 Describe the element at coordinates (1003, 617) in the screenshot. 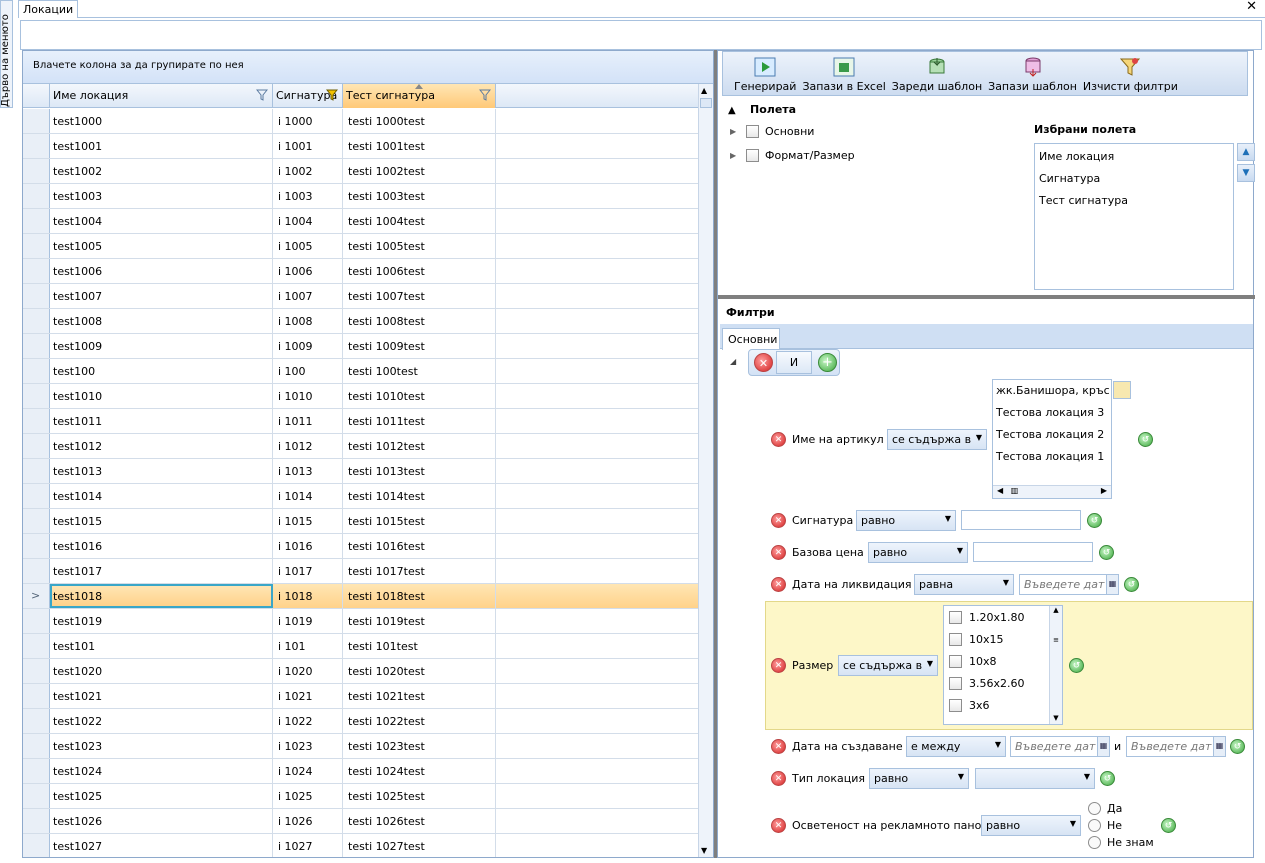

I see `size-option: 1.20x1.80` at that location.